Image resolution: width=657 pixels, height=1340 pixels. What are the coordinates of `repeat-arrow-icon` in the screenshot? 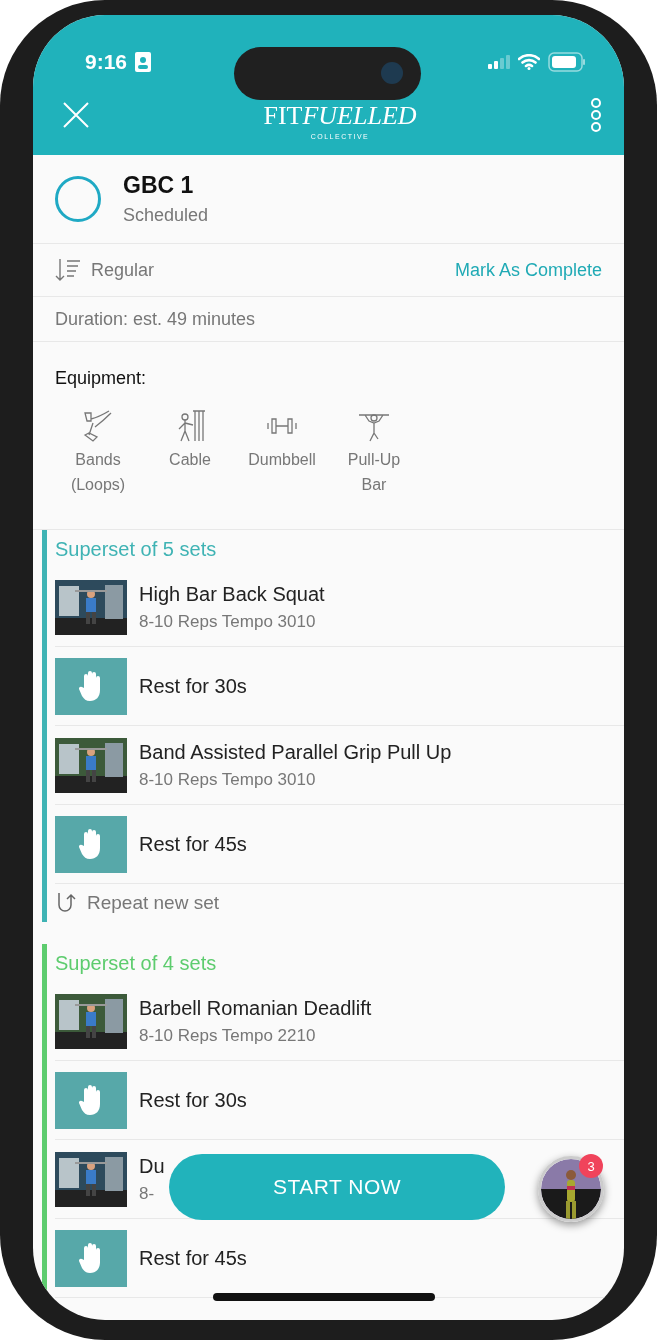 It's located at (66, 903).